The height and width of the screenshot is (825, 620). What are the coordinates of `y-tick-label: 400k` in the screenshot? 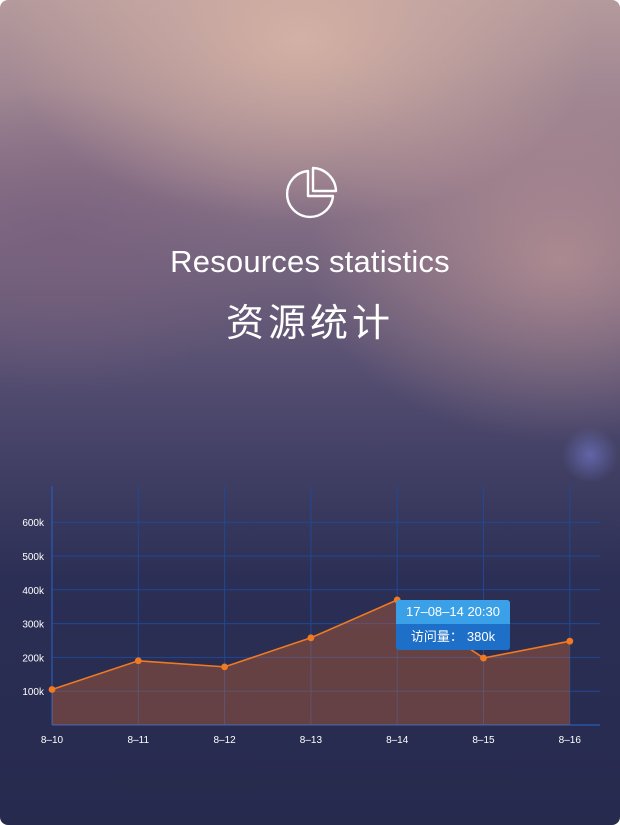 It's located at (33, 591).